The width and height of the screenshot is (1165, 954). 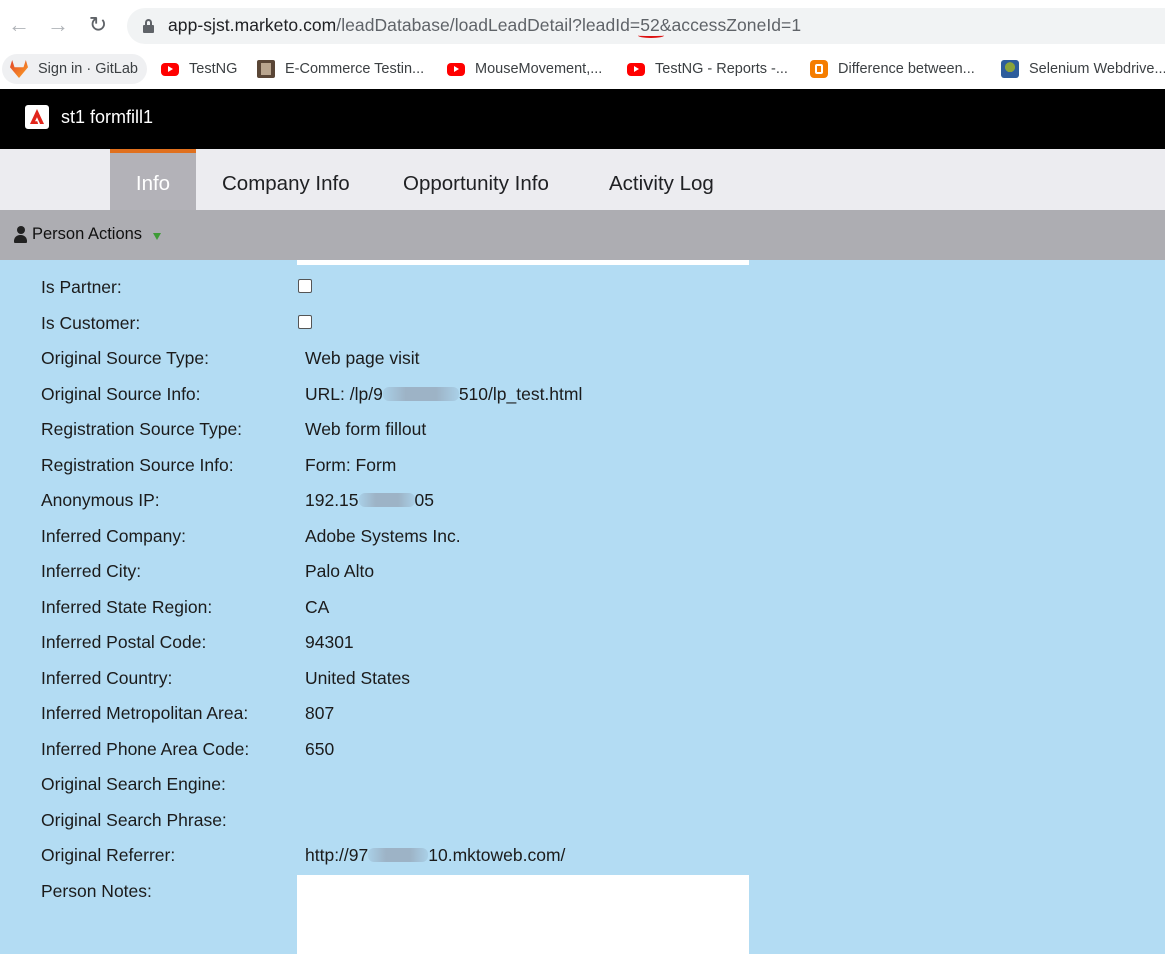 I want to click on tab-company-info: Company Info, so click(x=286, y=179).